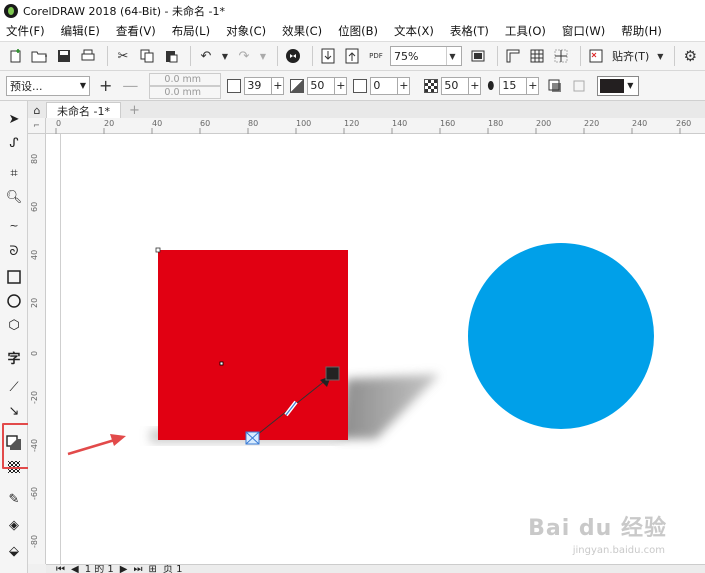 Image resolution: width=705 pixels, height=573 pixels. I want to click on zoom-tool-icon: 🔍︎, so click(14, 197).